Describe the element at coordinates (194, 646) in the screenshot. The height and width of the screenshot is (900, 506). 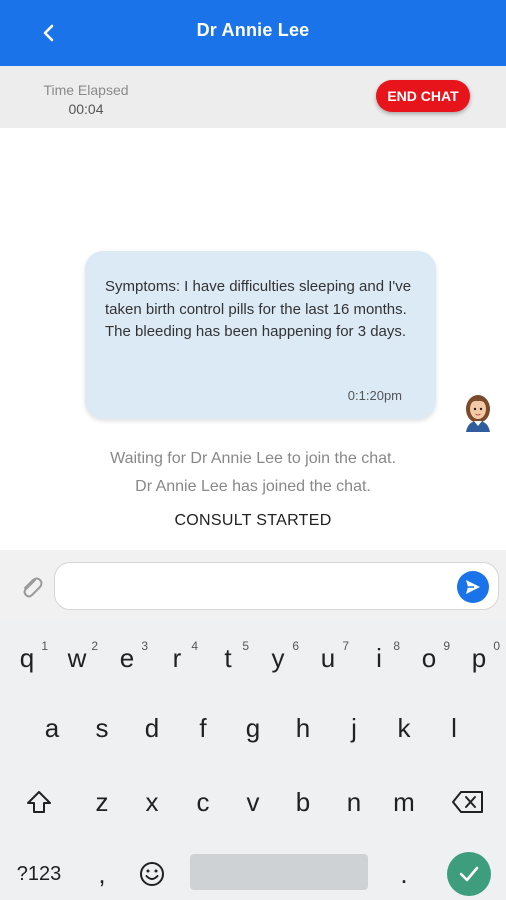
I see `key-hint: 4` at that location.